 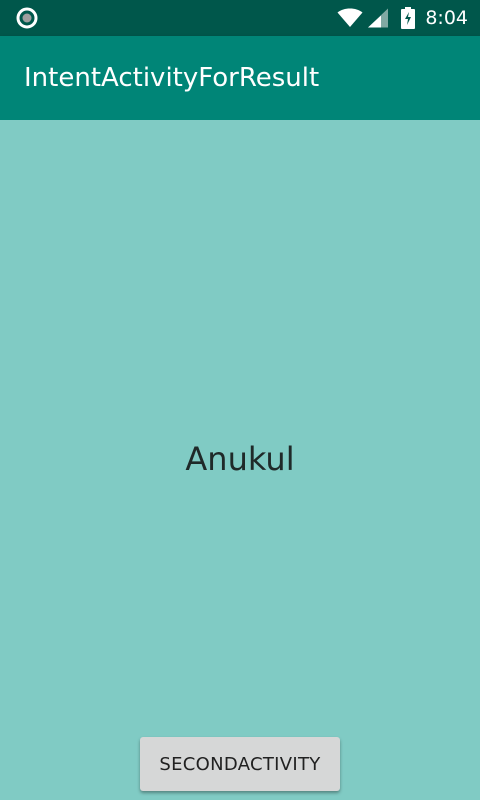 I want to click on status-icons: 8:04, so click(x=402, y=18).